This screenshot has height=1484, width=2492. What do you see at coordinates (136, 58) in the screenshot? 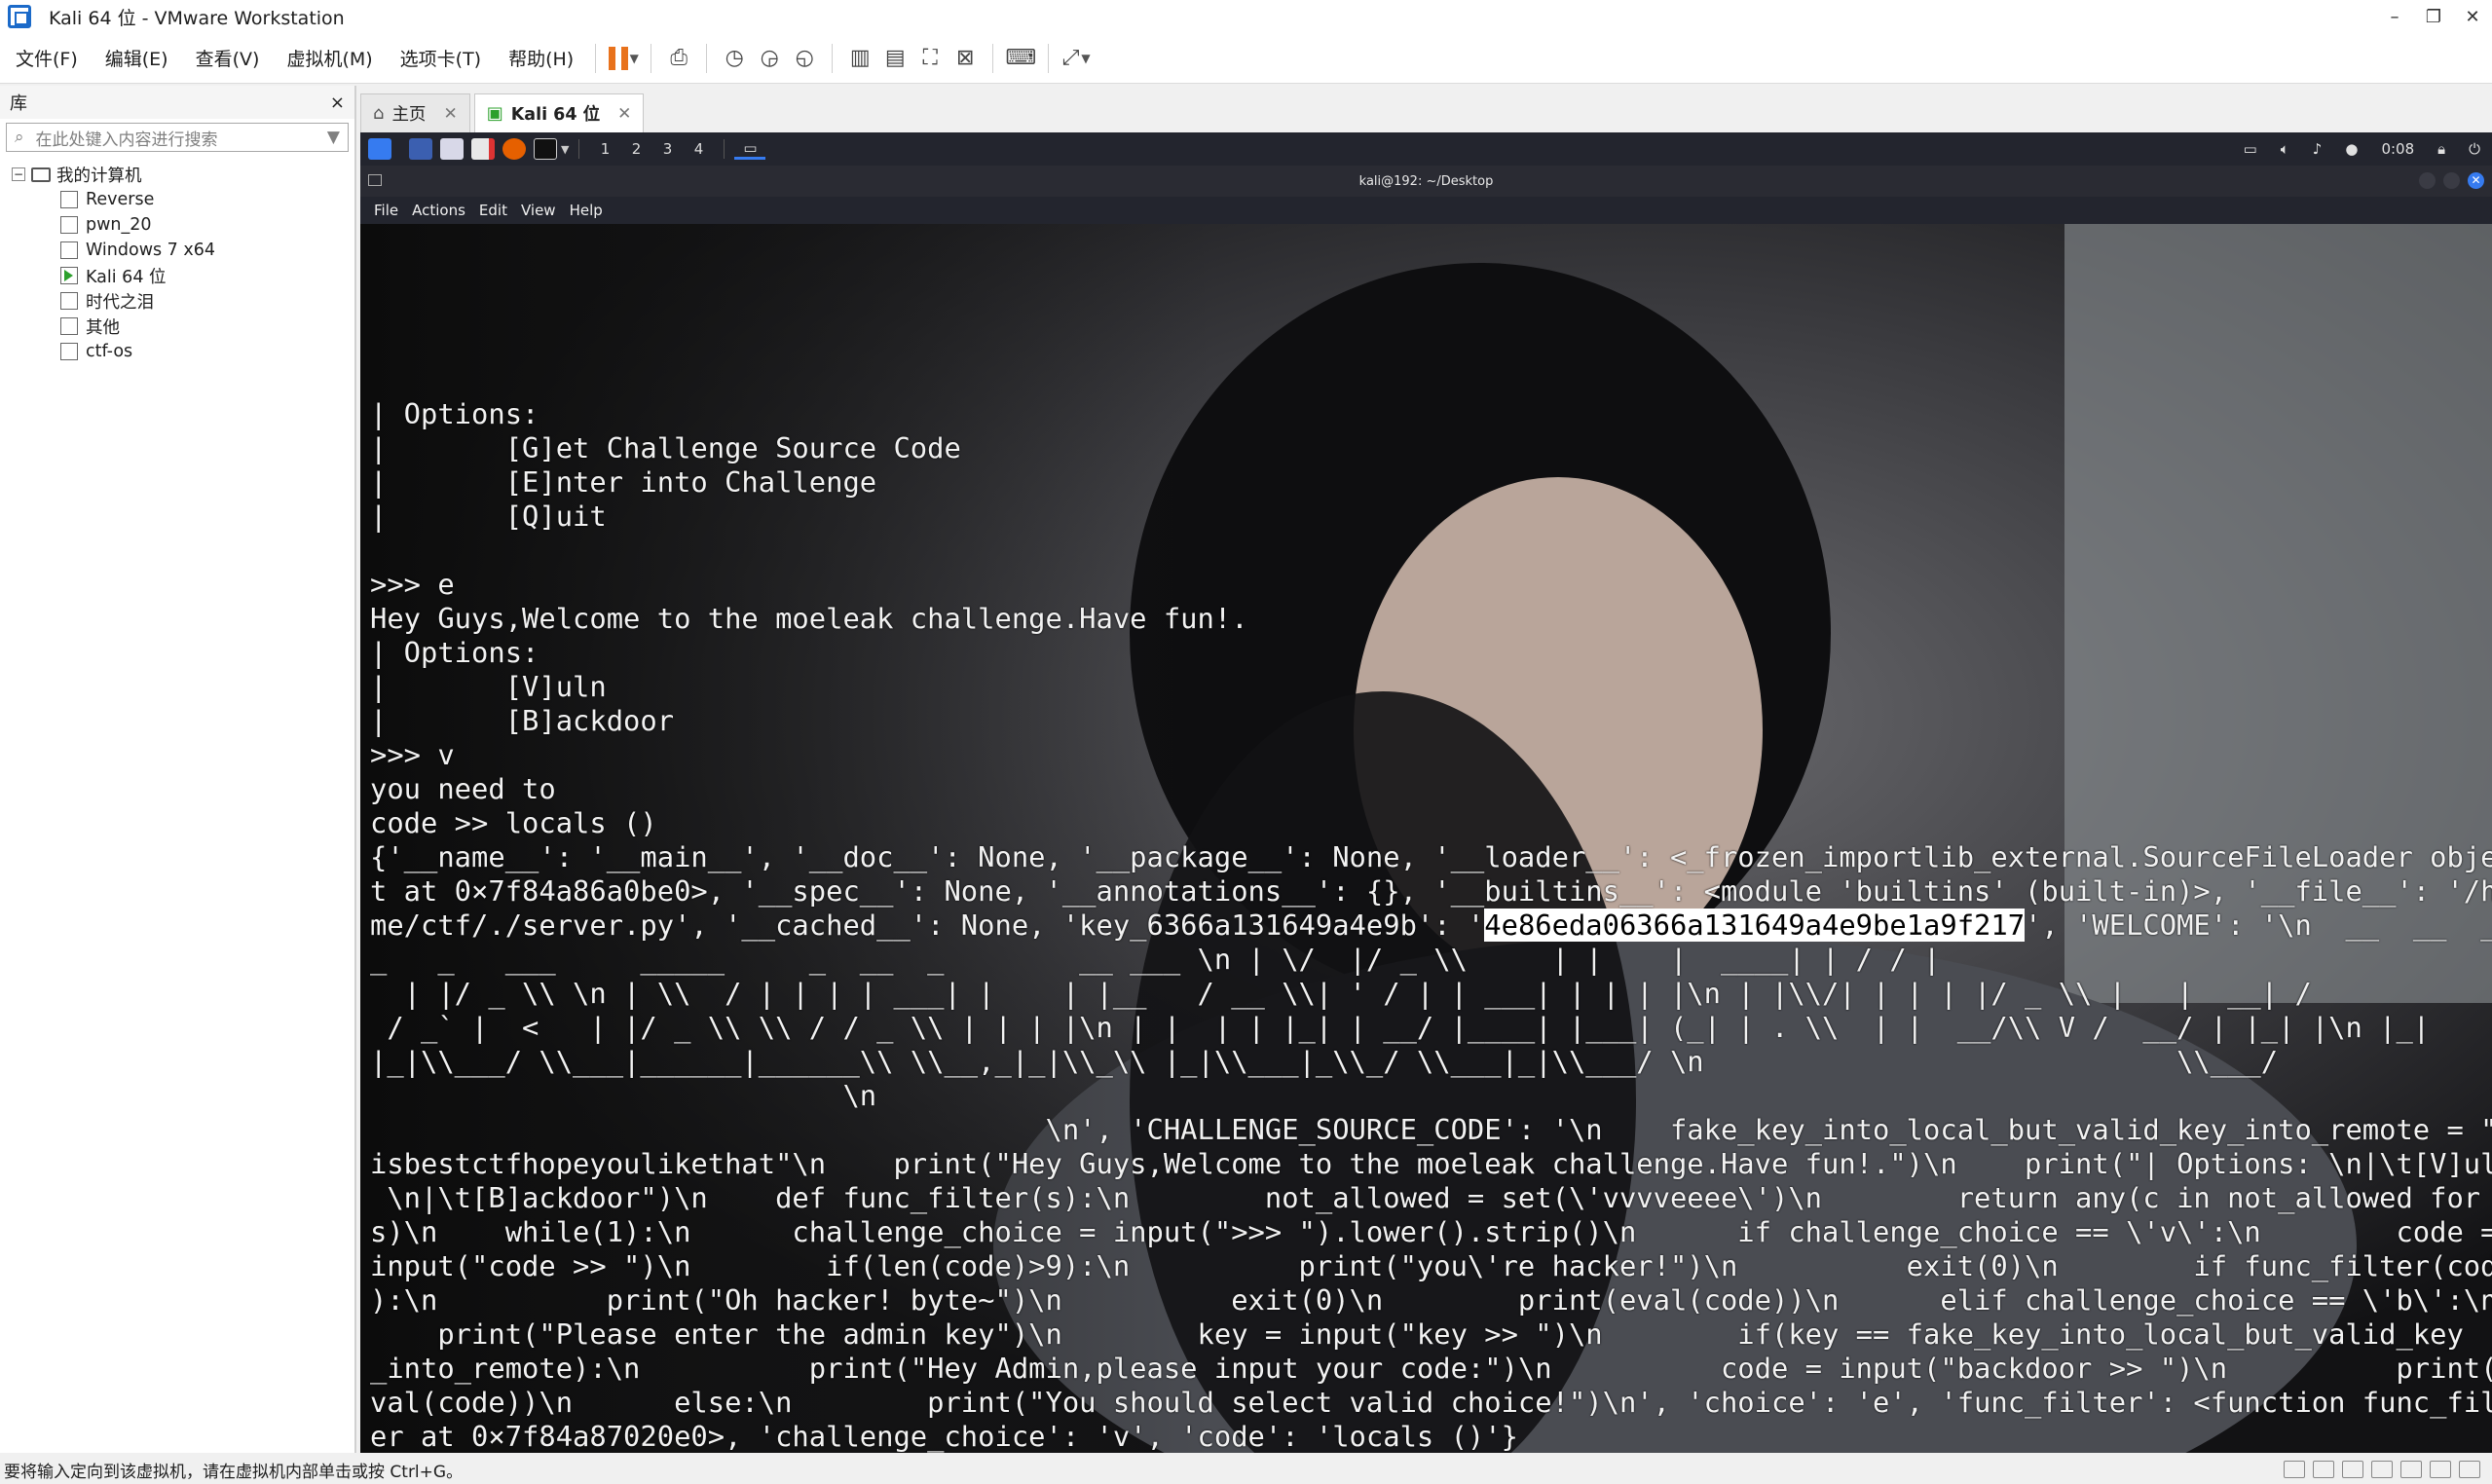
I see `menu-edit: 编辑(E)` at bounding box center [136, 58].